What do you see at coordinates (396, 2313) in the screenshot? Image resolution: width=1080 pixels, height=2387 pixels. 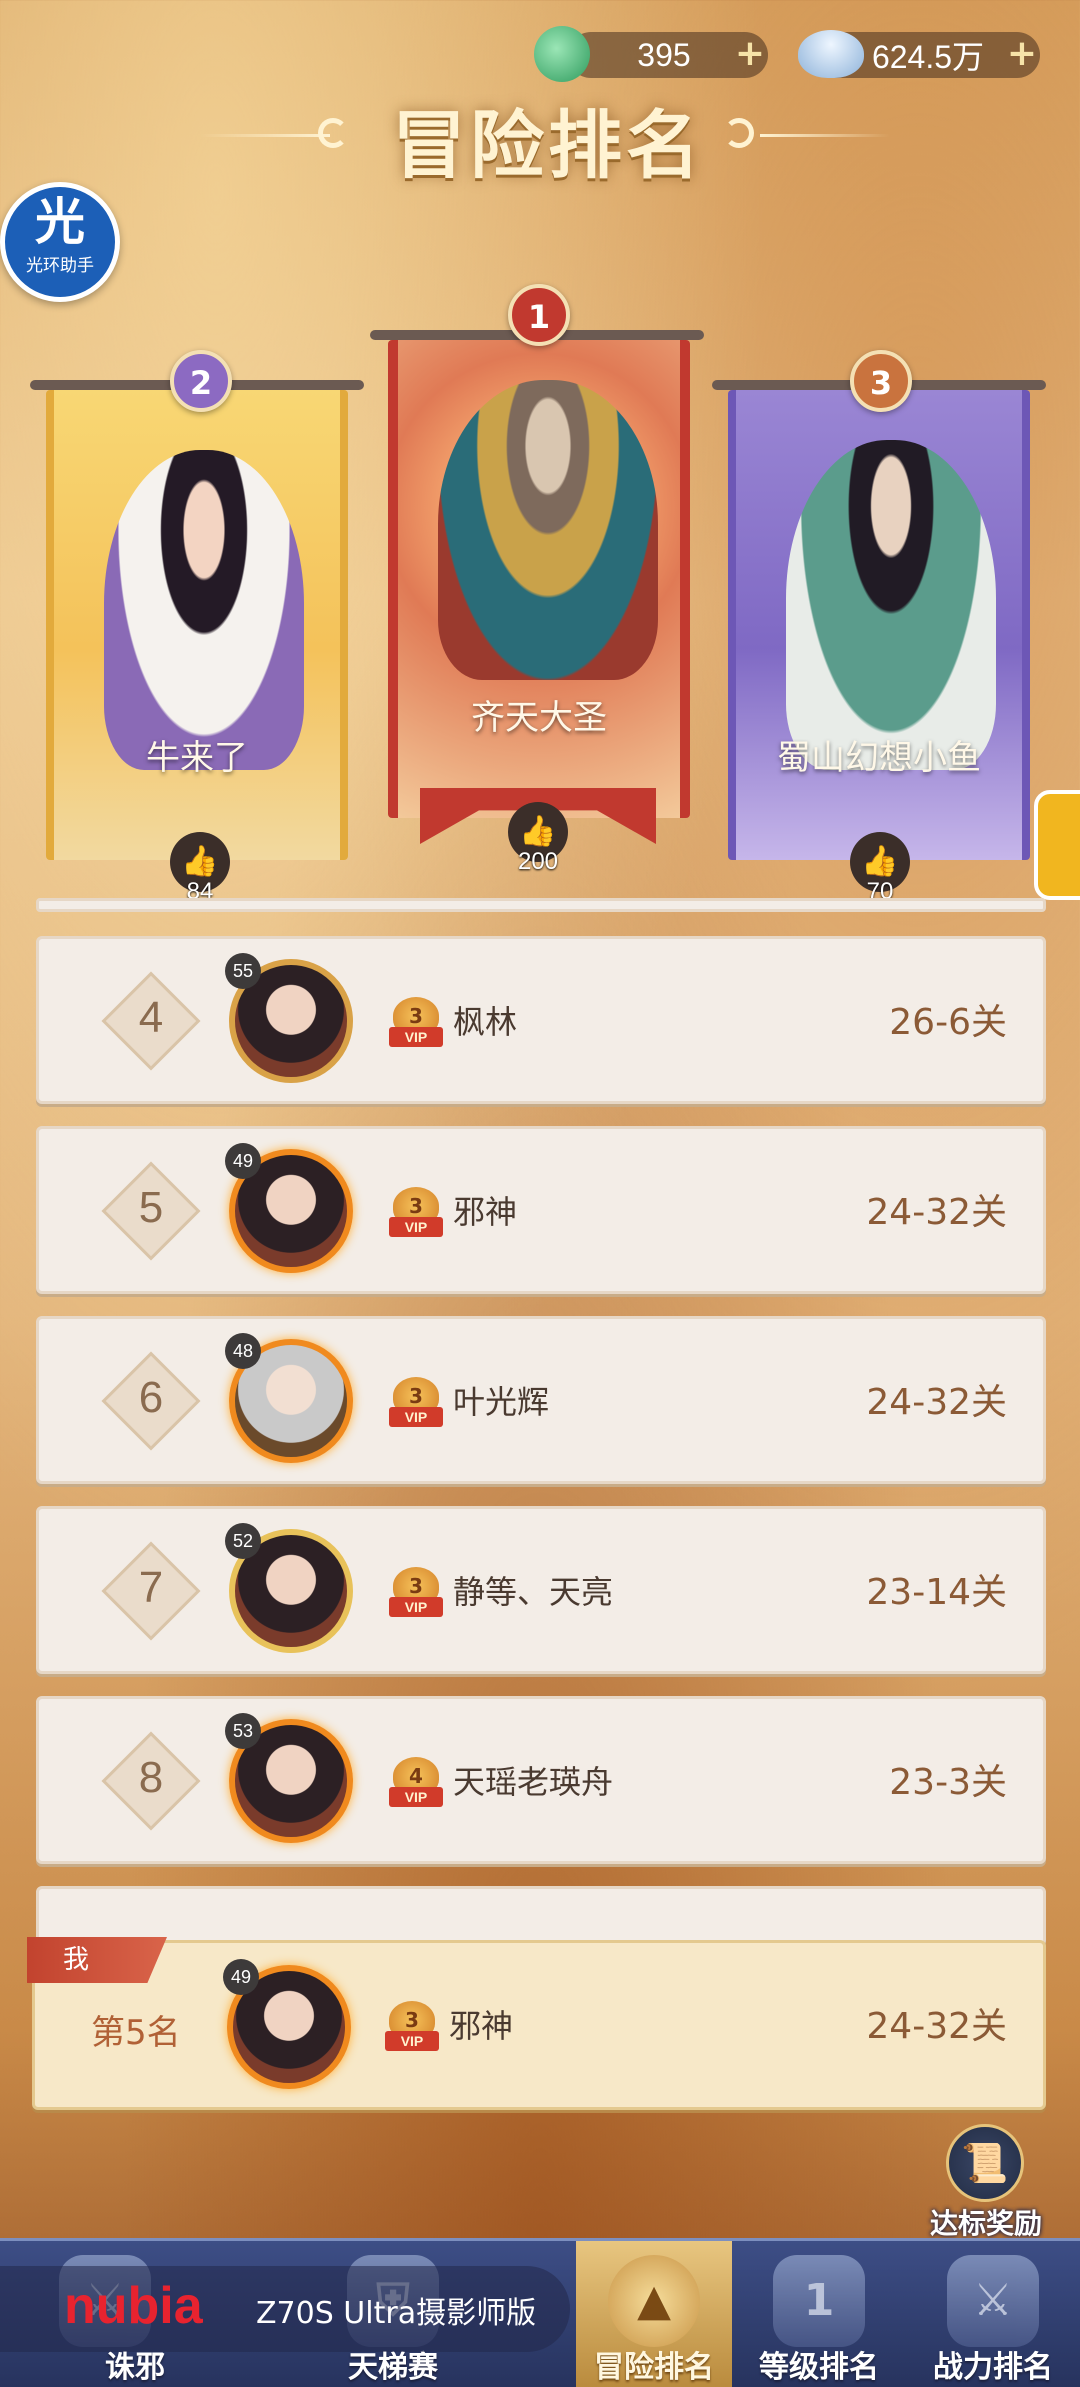 I see `watermark-model: Z70S Ultra摄影师版` at bounding box center [396, 2313].